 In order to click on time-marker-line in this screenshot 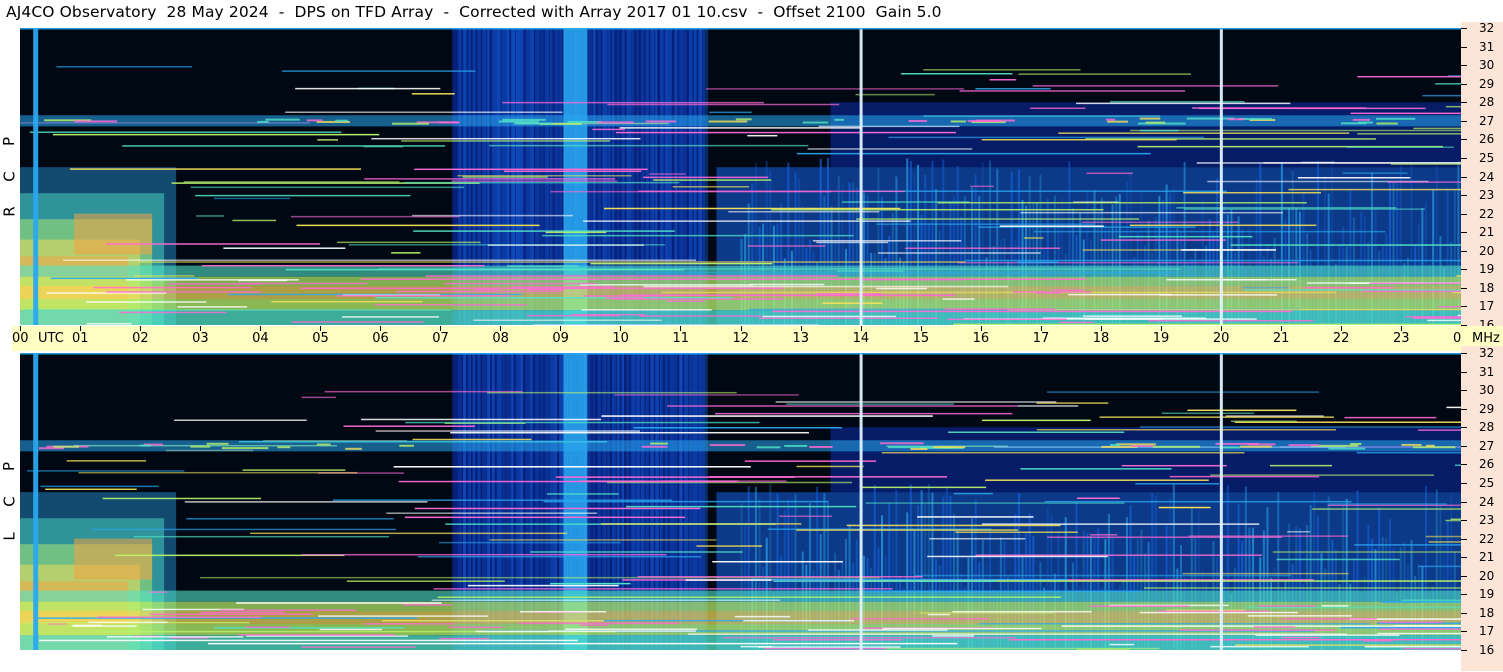, I will do `click(861, 176)`.